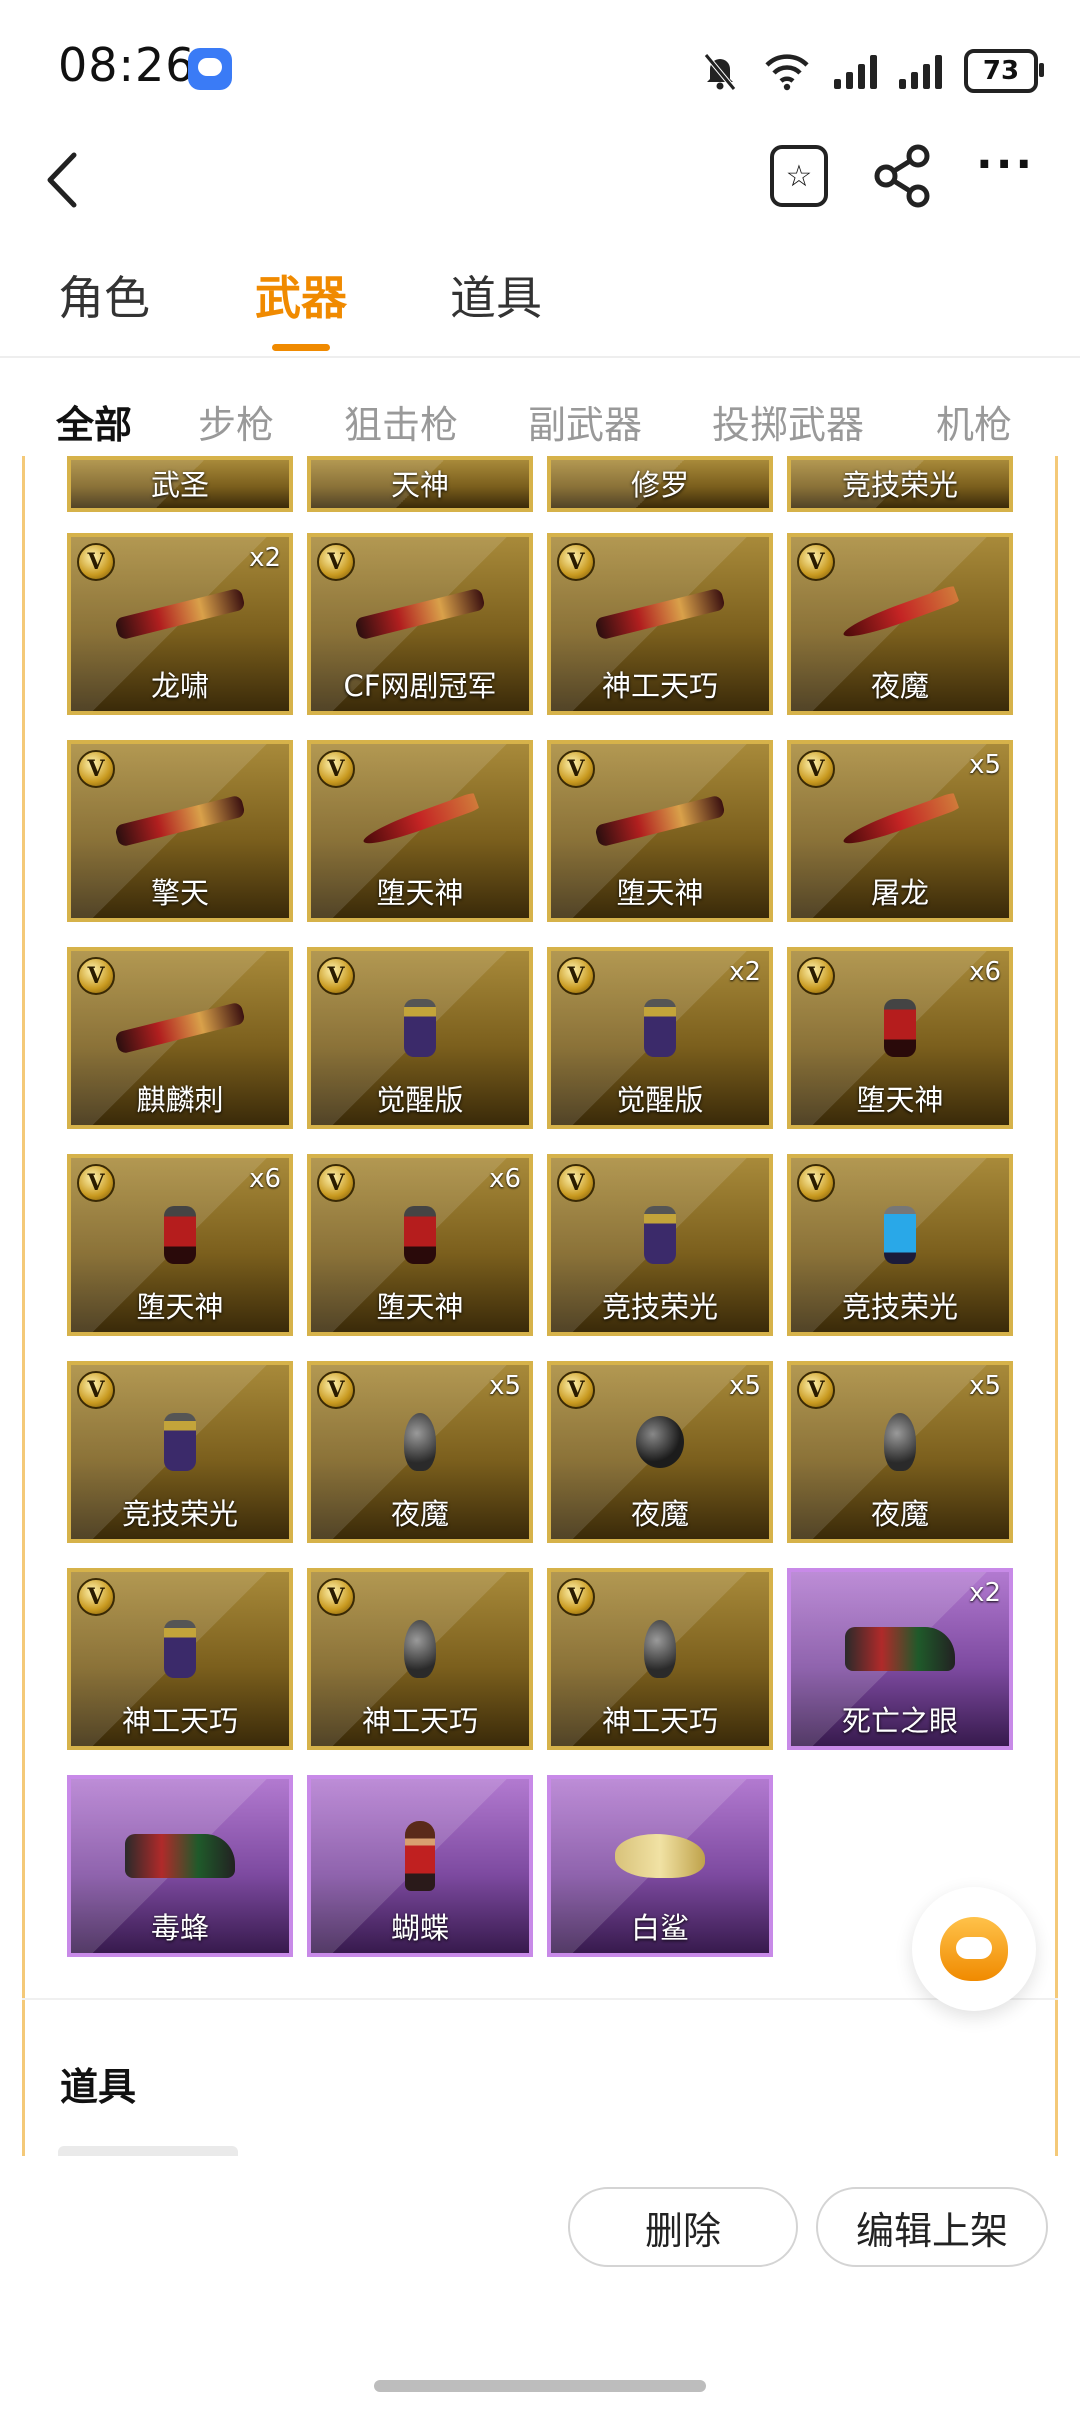 The height and width of the screenshot is (2411, 1080). Describe the element at coordinates (420, 1866) in the screenshot. I see `weapon-tile: 蝴蝶` at that location.